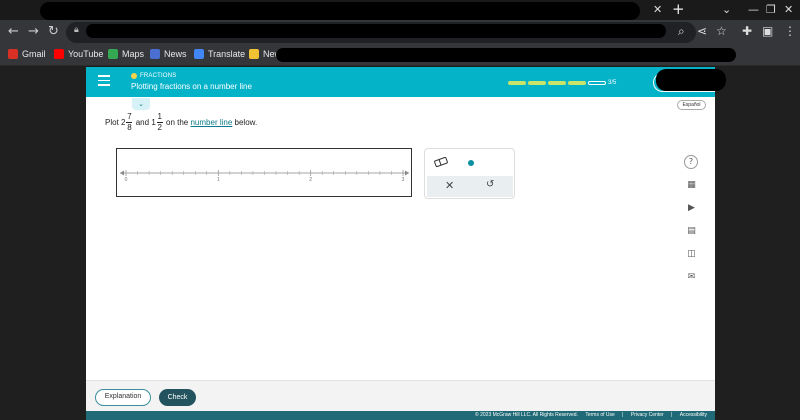  What do you see at coordinates (691, 231) in the screenshot?
I see `calculator-icon: ▤` at bounding box center [691, 231].